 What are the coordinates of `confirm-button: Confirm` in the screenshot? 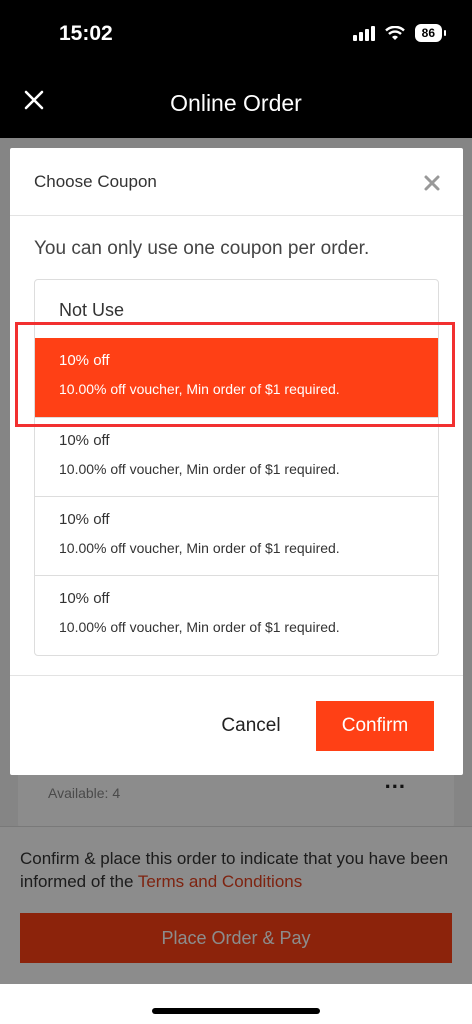 It's located at (375, 726).